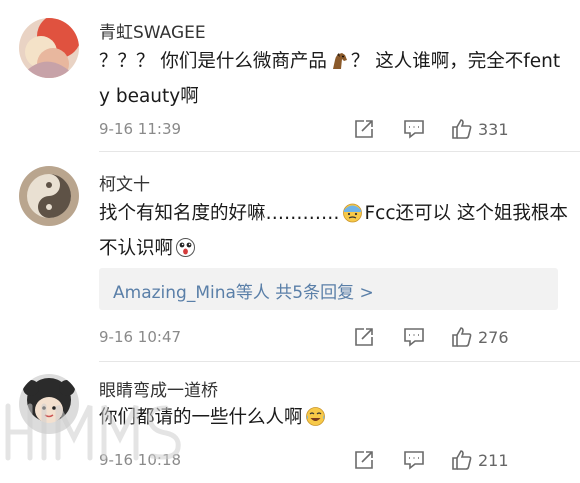 Image resolution: width=580 pixels, height=483 pixels. What do you see at coordinates (334, 419) in the screenshot?
I see `comment-text: 你们都请的一些什么人啊` at bounding box center [334, 419].